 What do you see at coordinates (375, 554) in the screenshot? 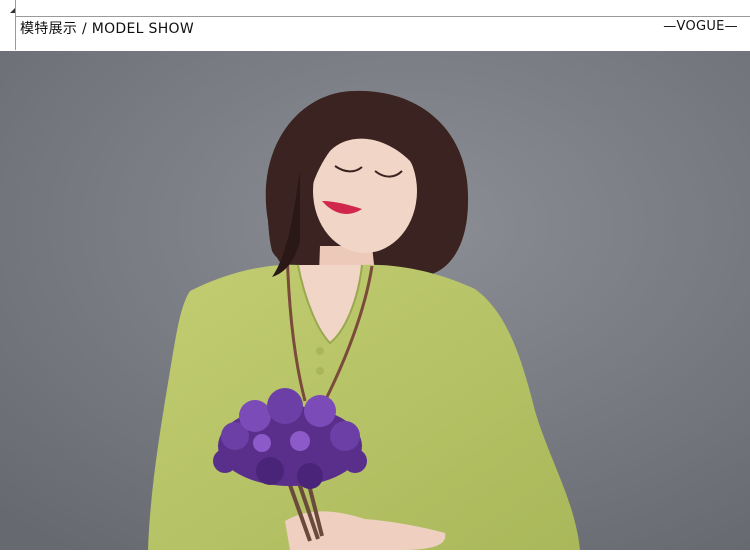
I see `bottom-margin` at bounding box center [375, 554].